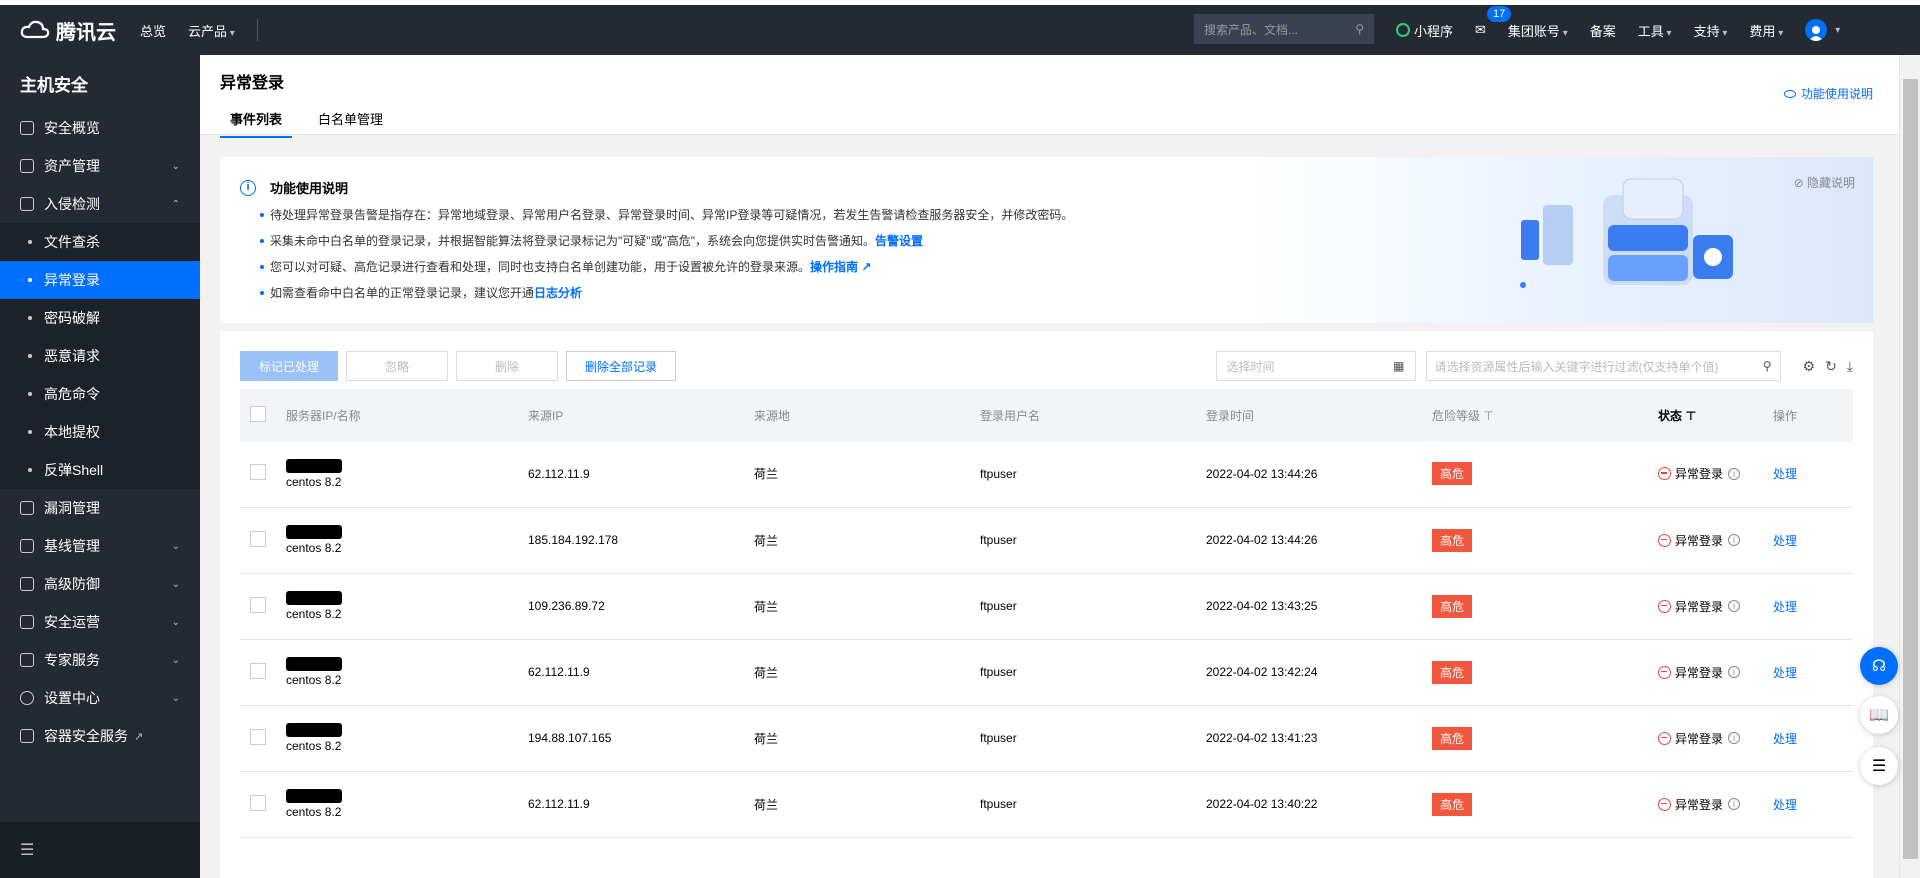 Image resolution: width=1920 pixels, height=878 pixels. What do you see at coordinates (1879, 715) in the screenshot?
I see `docs-book-icon: 📖` at bounding box center [1879, 715].